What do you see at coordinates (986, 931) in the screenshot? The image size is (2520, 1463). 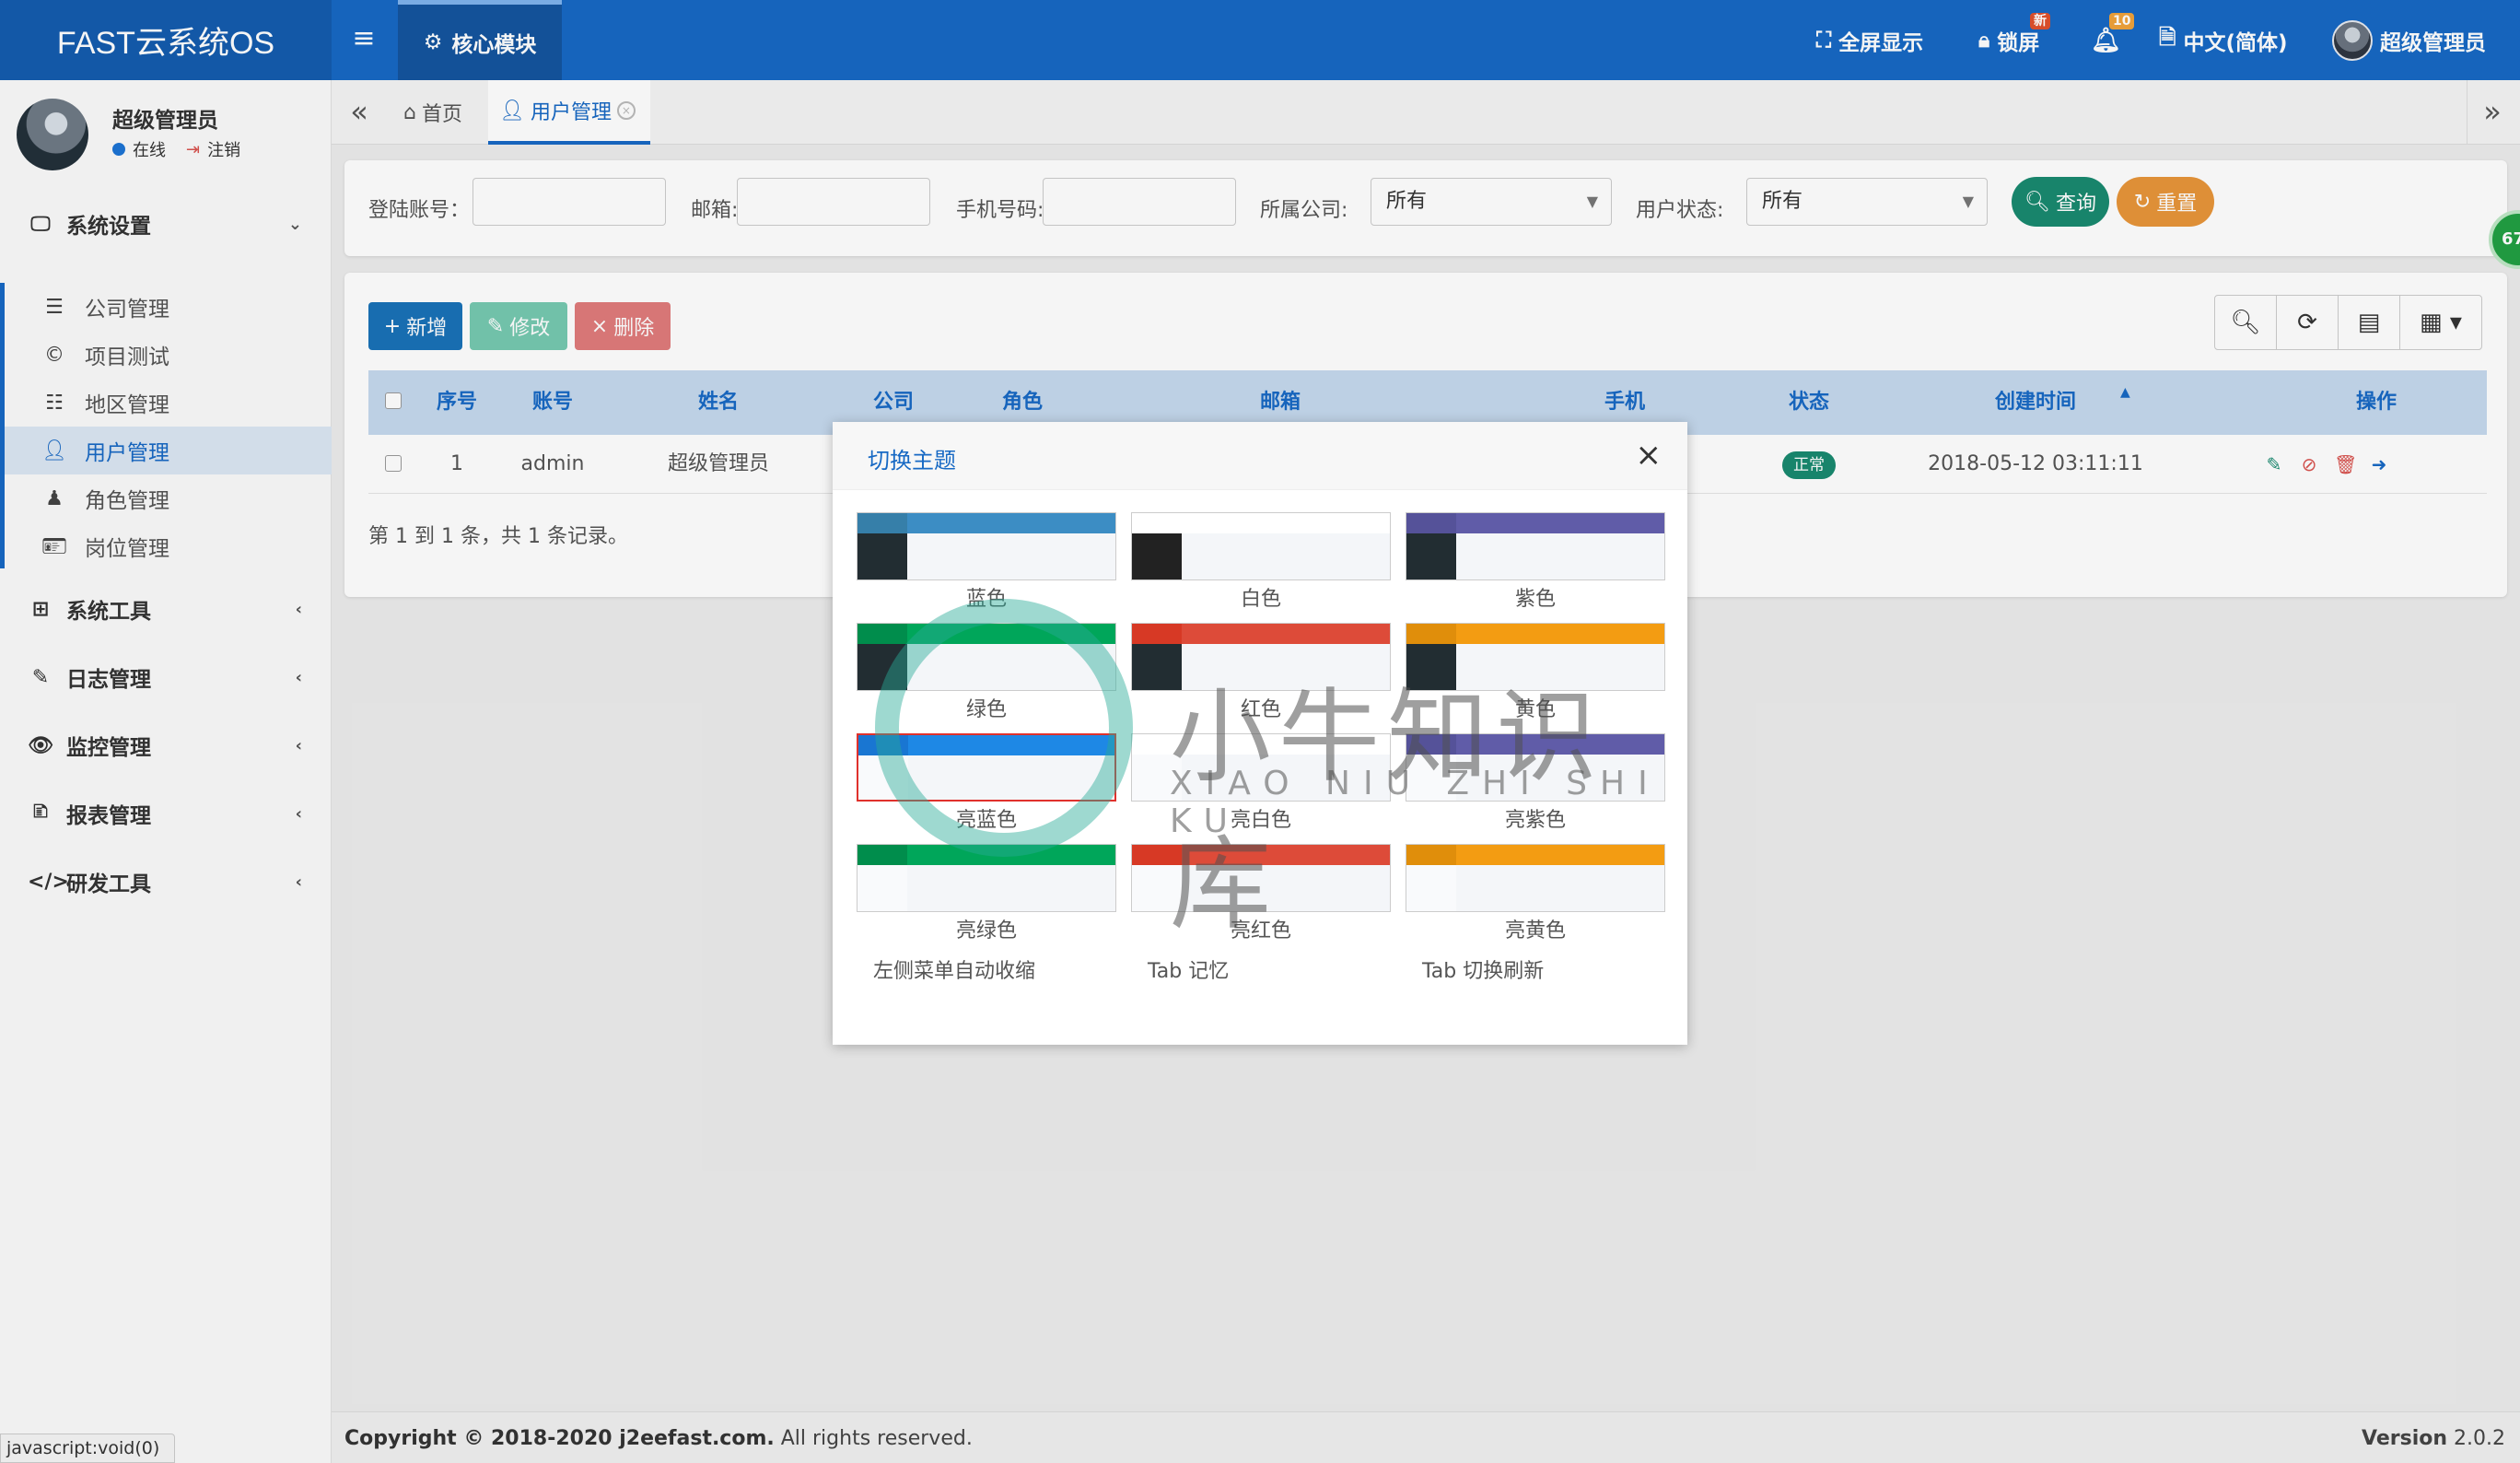 I see `theme-swatch-label: 亮绿色` at bounding box center [986, 931].